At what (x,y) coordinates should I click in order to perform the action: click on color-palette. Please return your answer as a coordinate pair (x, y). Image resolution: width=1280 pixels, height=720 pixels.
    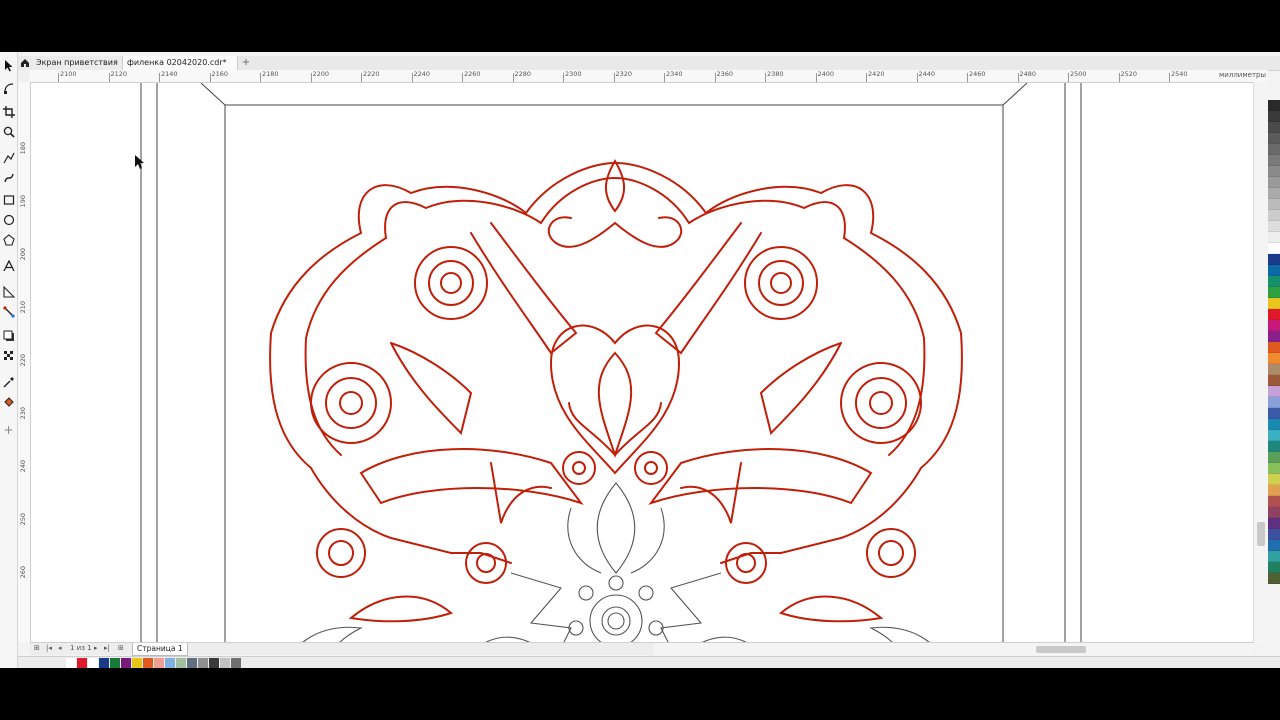
    Looking at the image, I should click on (1274, 370).